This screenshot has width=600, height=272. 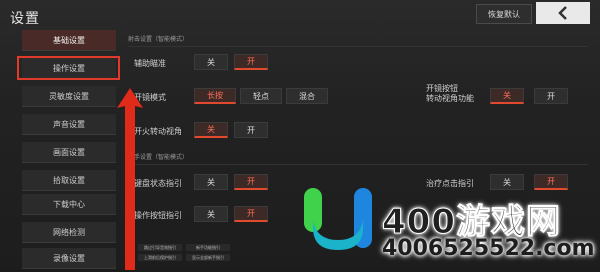 What do you see at coordinates (211, 182) in the screenshot?
I see `key-hint-off: 关` at bounding box center [211, 182].